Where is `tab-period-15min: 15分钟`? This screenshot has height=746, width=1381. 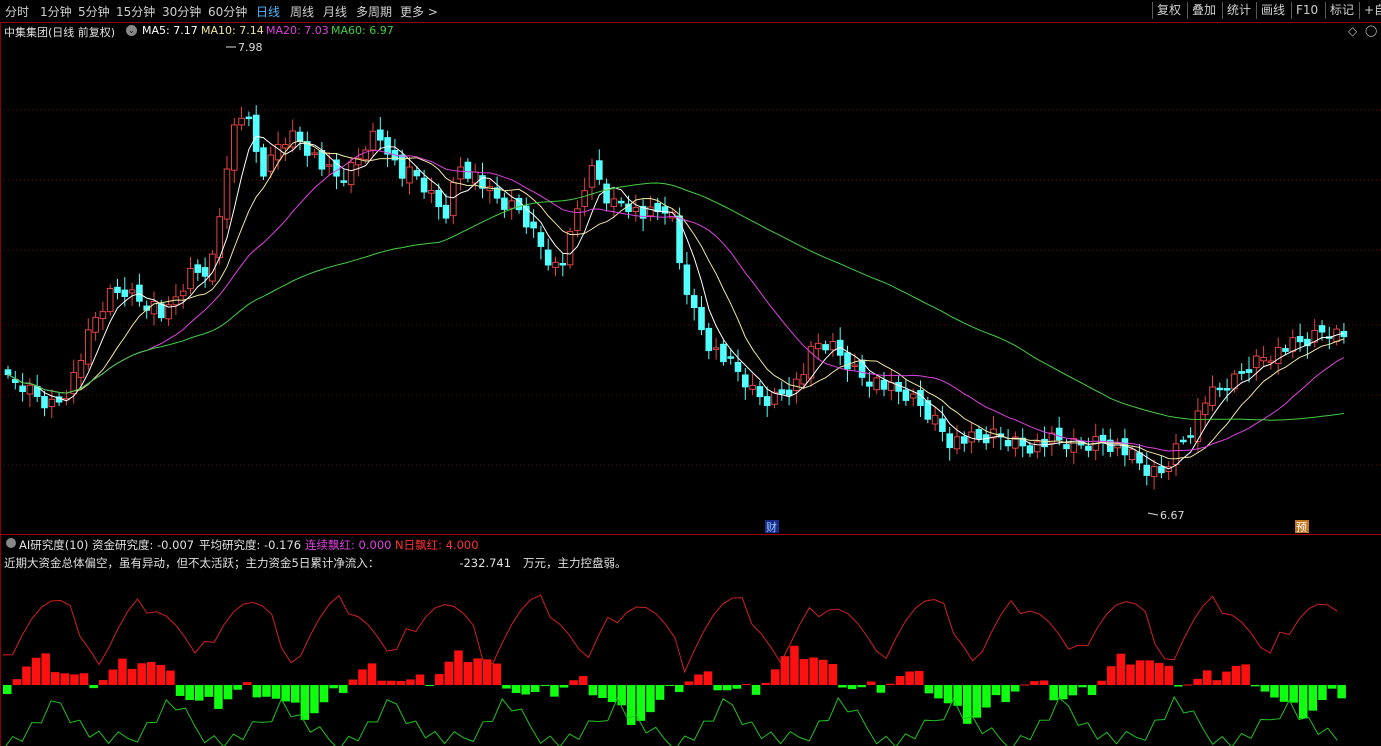 tab-period-15min: 15分钟 is located at coordinates (135, 11).